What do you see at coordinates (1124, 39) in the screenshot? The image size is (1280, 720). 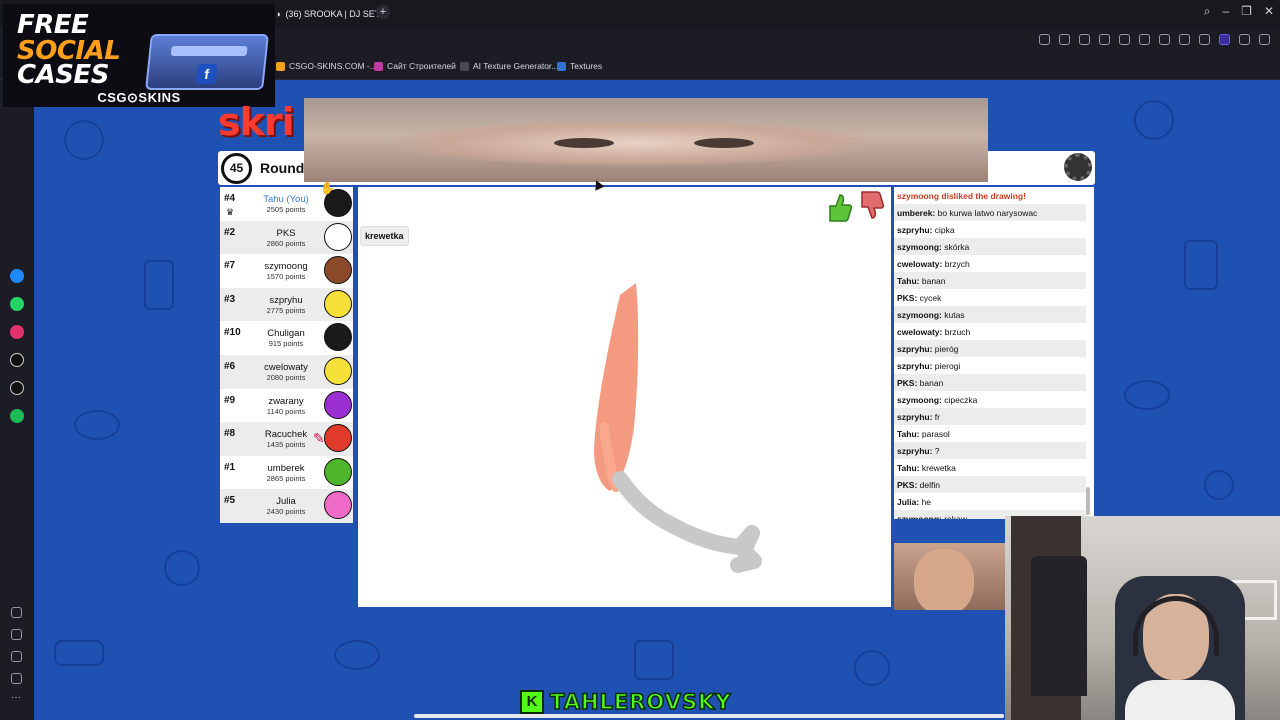 I see `play-icon` at bounding box center [1124, 39].